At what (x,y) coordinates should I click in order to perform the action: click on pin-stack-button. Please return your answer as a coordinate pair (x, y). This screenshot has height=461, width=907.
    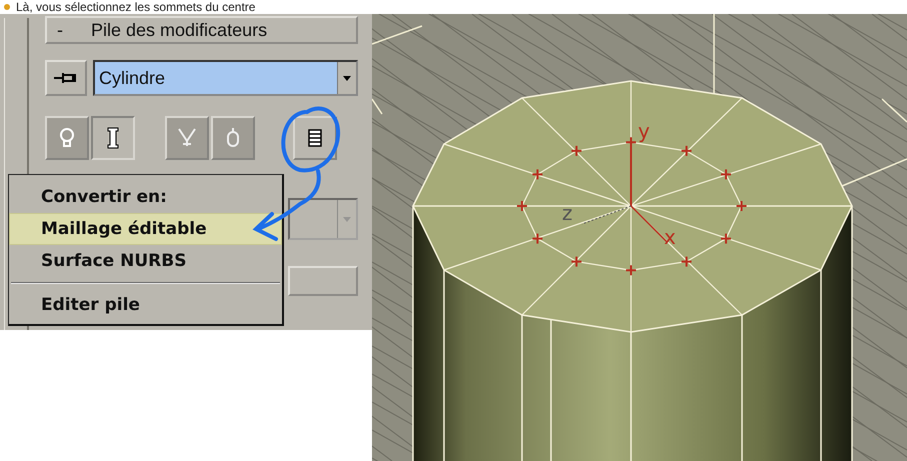
    Looking at the image, I should click on (66, 78).